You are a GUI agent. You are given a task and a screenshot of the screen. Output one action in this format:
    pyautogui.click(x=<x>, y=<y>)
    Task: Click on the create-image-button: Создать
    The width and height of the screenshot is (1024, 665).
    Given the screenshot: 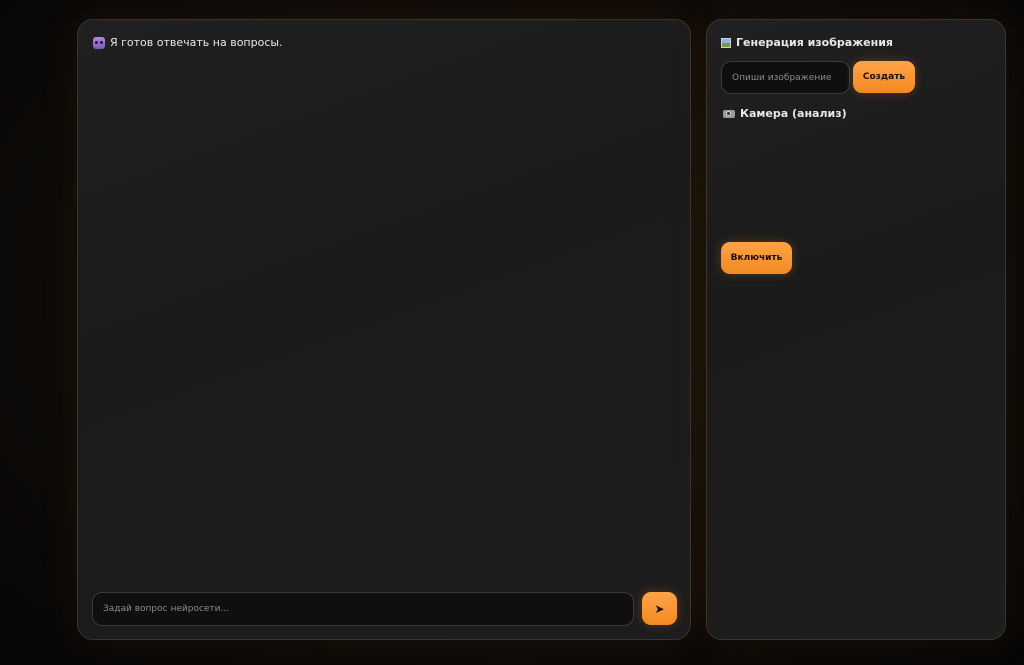 What is the action you would take?
    pyautogui.click(x=884, y=77)
    